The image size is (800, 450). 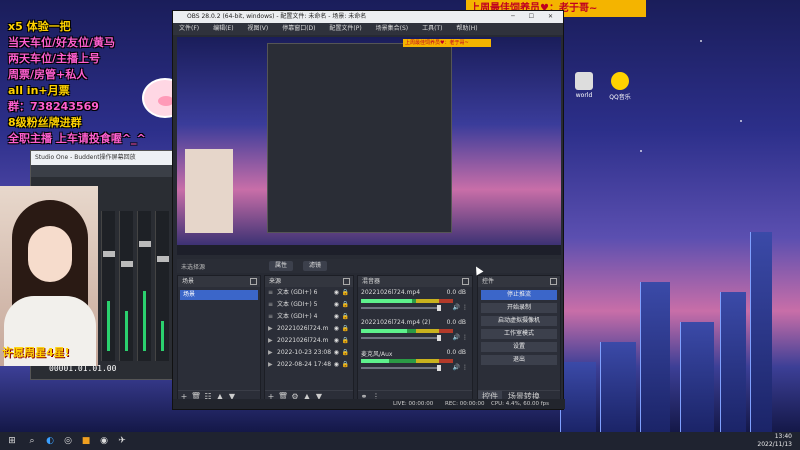 I want to click on scene-item: 场景, so click(x=219, y=295).